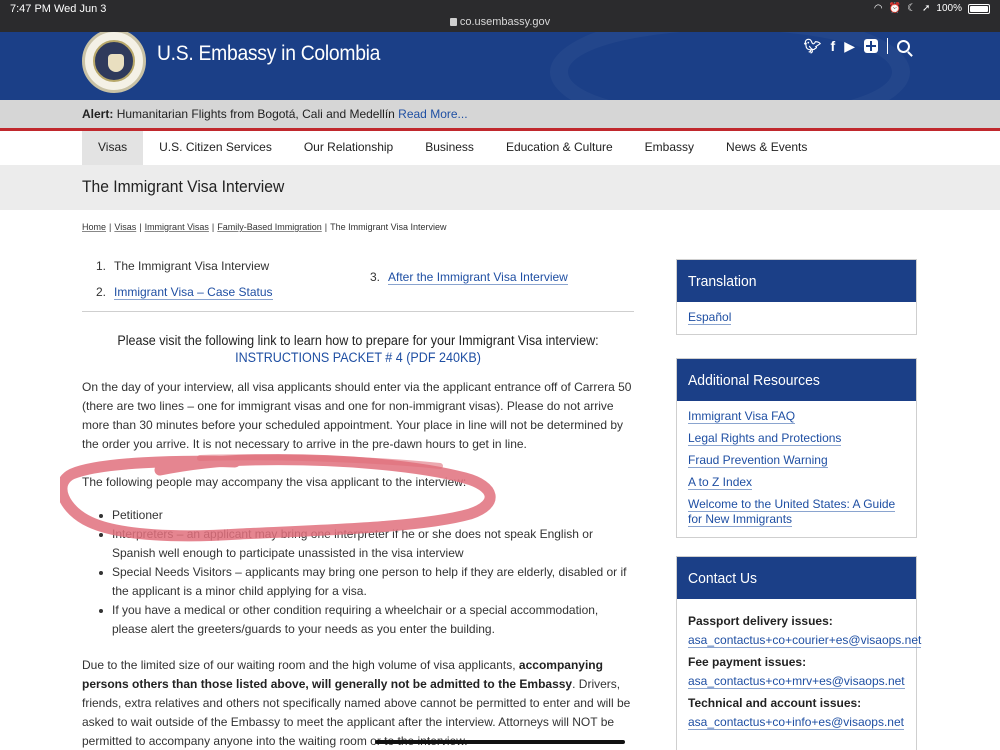 The image size is (1000, 750). What do you see at coordinates (813, 46) in the screenshot?
I see `twitter-icon: 🐦︎` at bounding box center [813, 46].